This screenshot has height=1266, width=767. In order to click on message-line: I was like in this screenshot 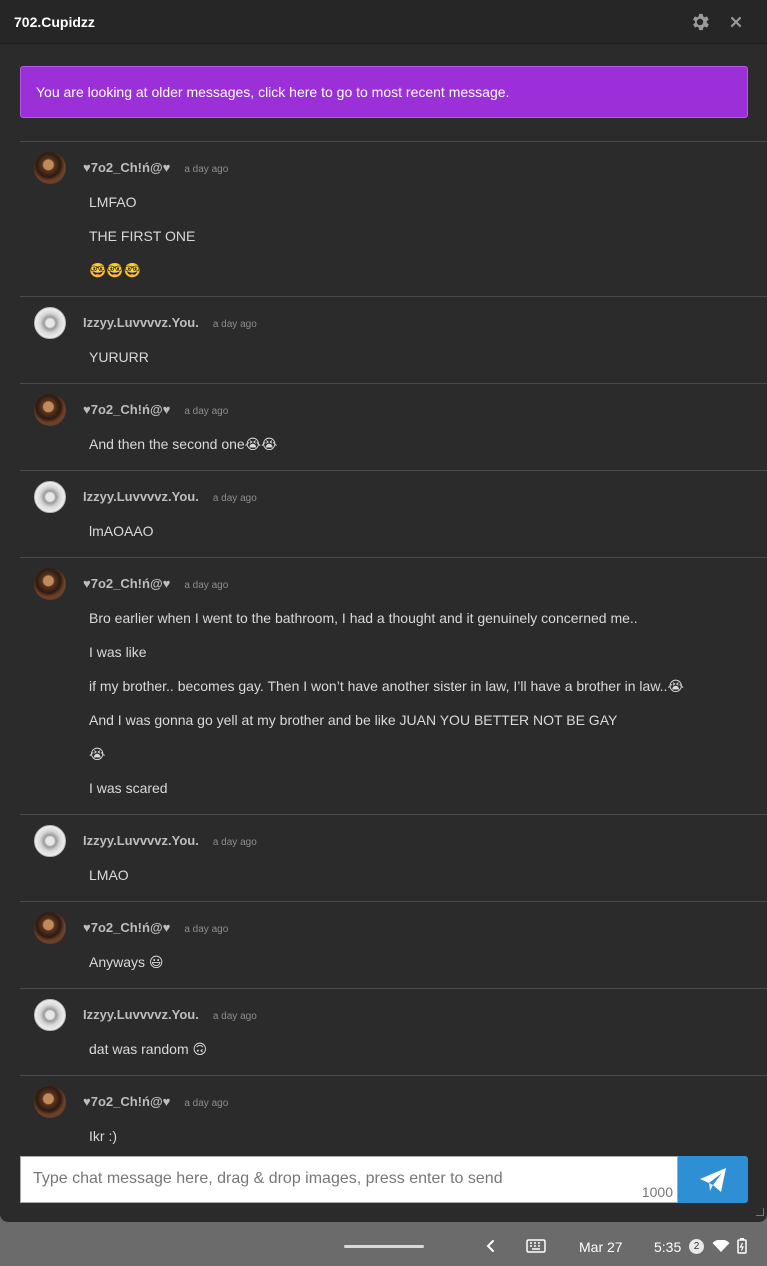, I will do `click(118, 652)`.